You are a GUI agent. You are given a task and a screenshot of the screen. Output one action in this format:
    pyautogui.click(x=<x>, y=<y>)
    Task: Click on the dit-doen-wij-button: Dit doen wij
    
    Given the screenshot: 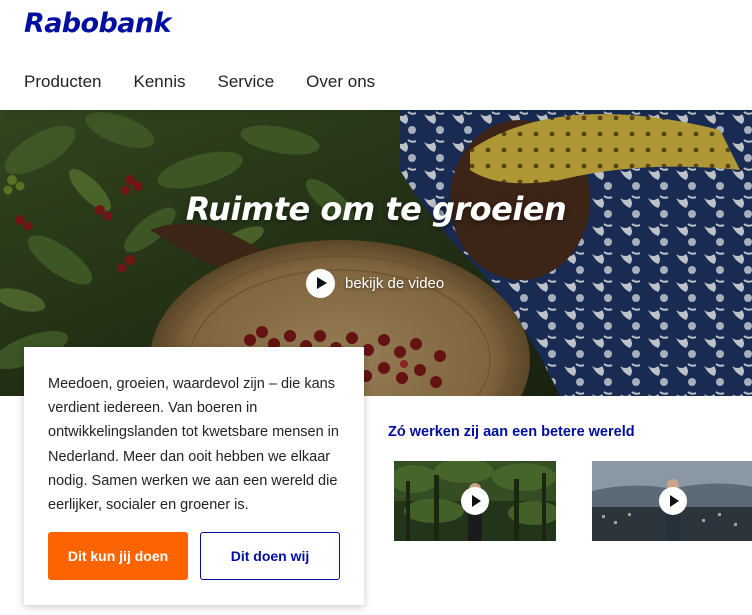 What is the action you would take?
    pyautogui.click(x=270, y=556)
    